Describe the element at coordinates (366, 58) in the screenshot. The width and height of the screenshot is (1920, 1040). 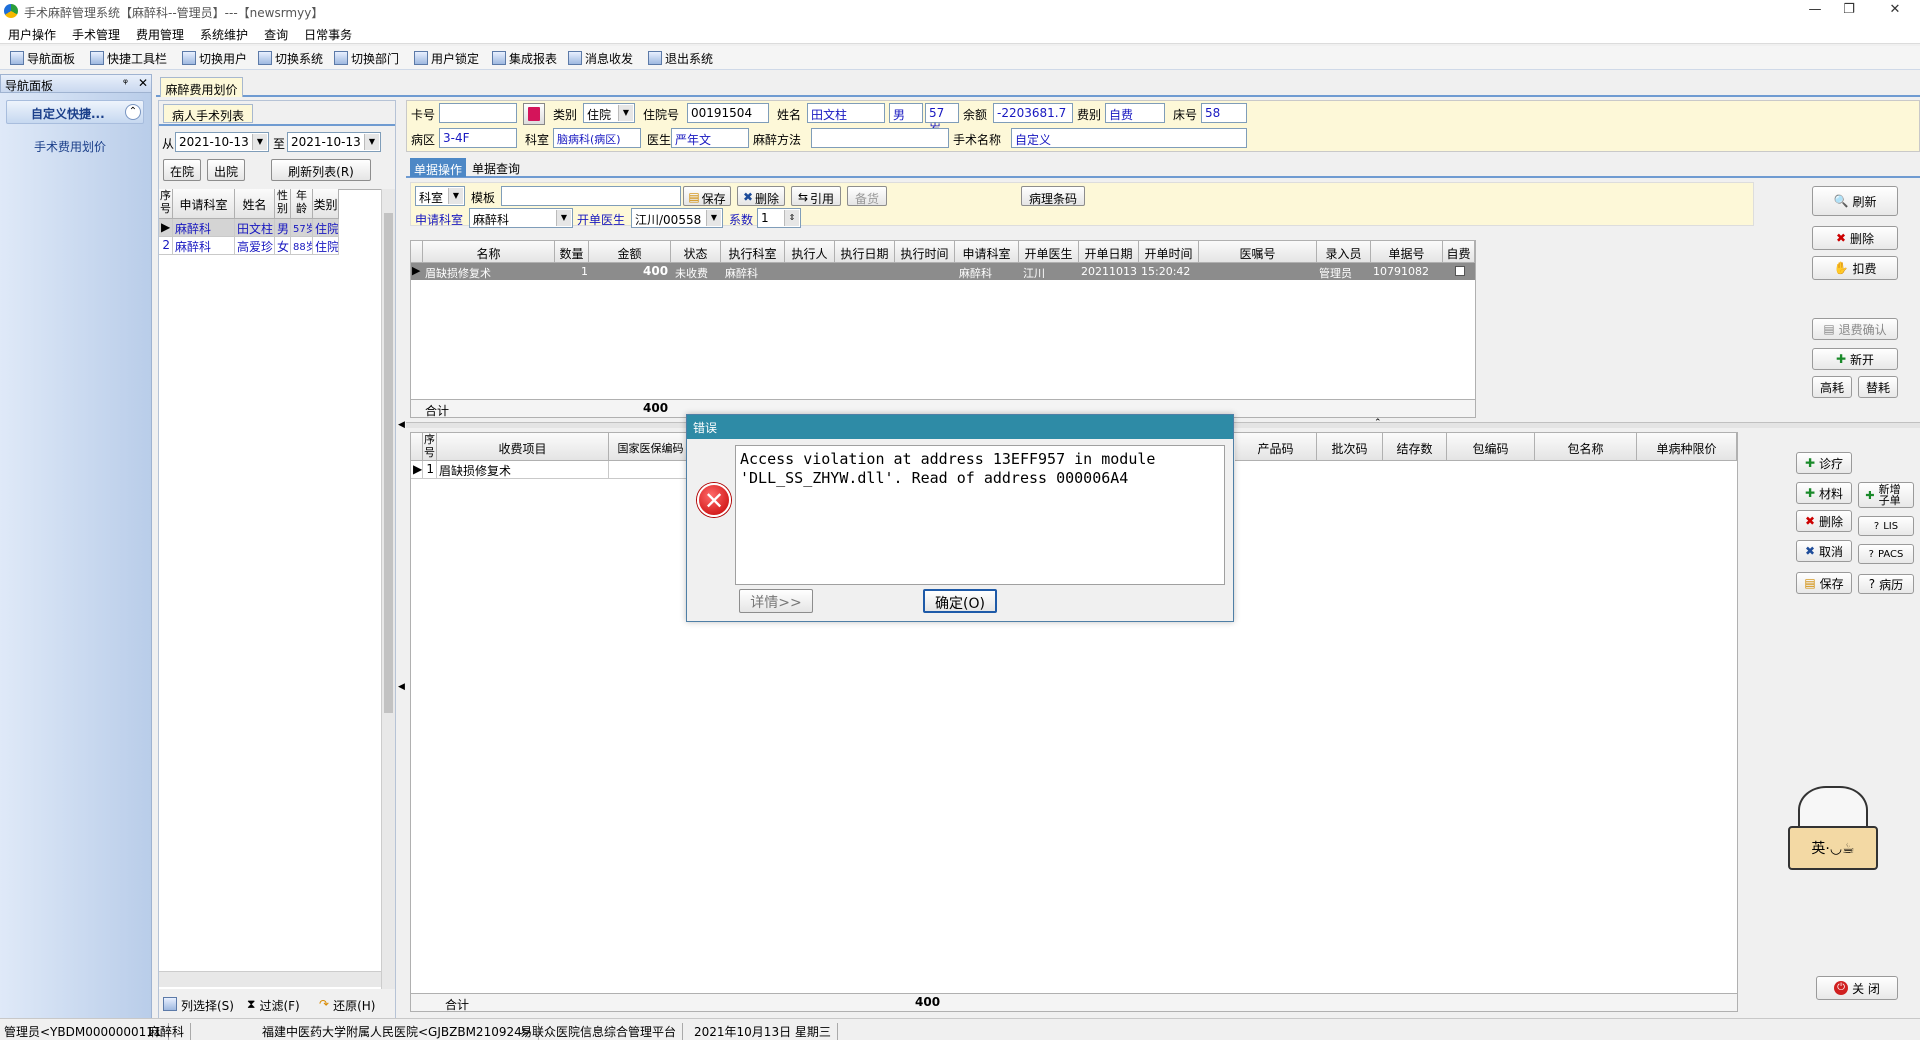
I see `toolbar-switch-dept: 切换部门` at that location.